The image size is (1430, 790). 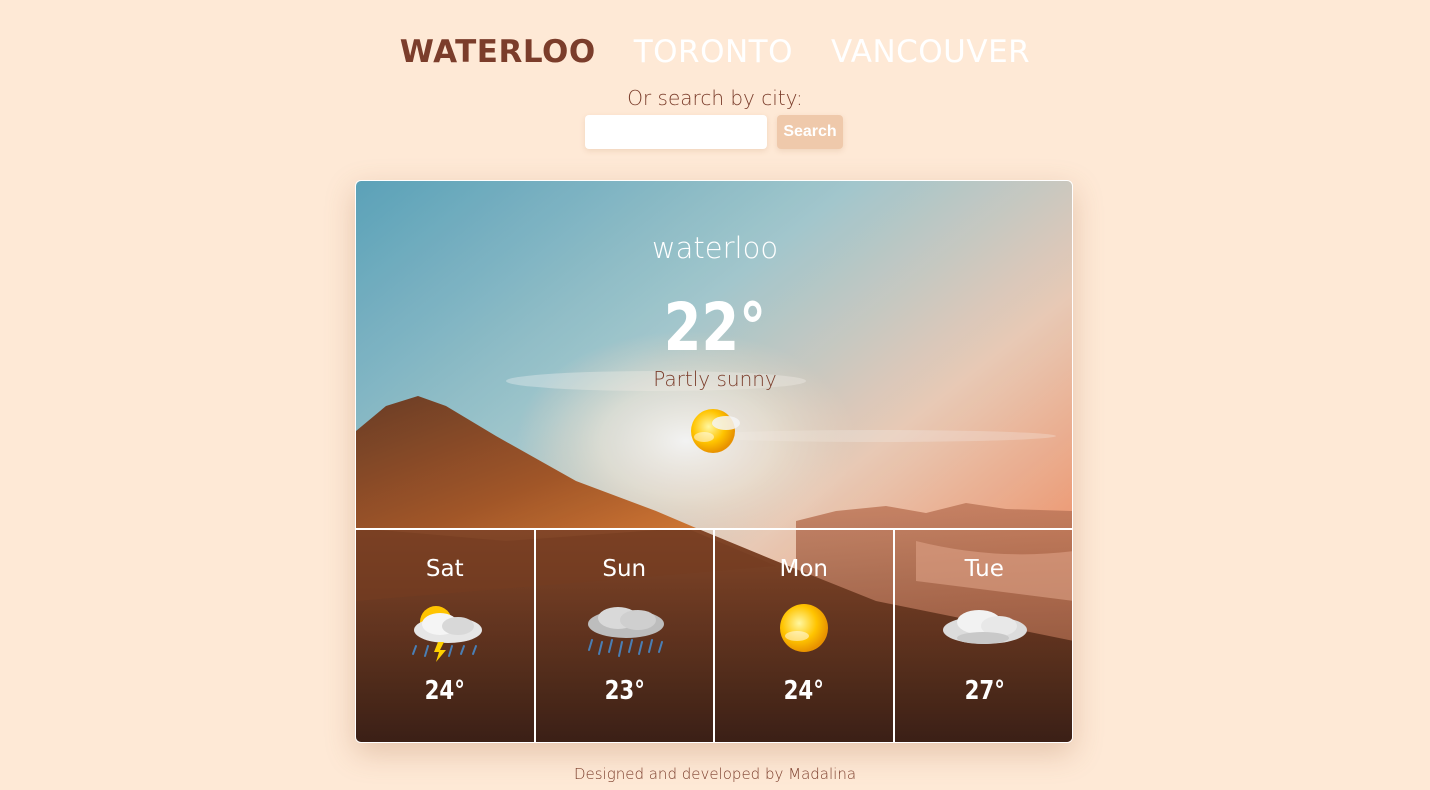 What do you see at coordinates (984, 569) in the screenshot?
I see `forecast-day-name: Tue` at bounding box center [984, 569].